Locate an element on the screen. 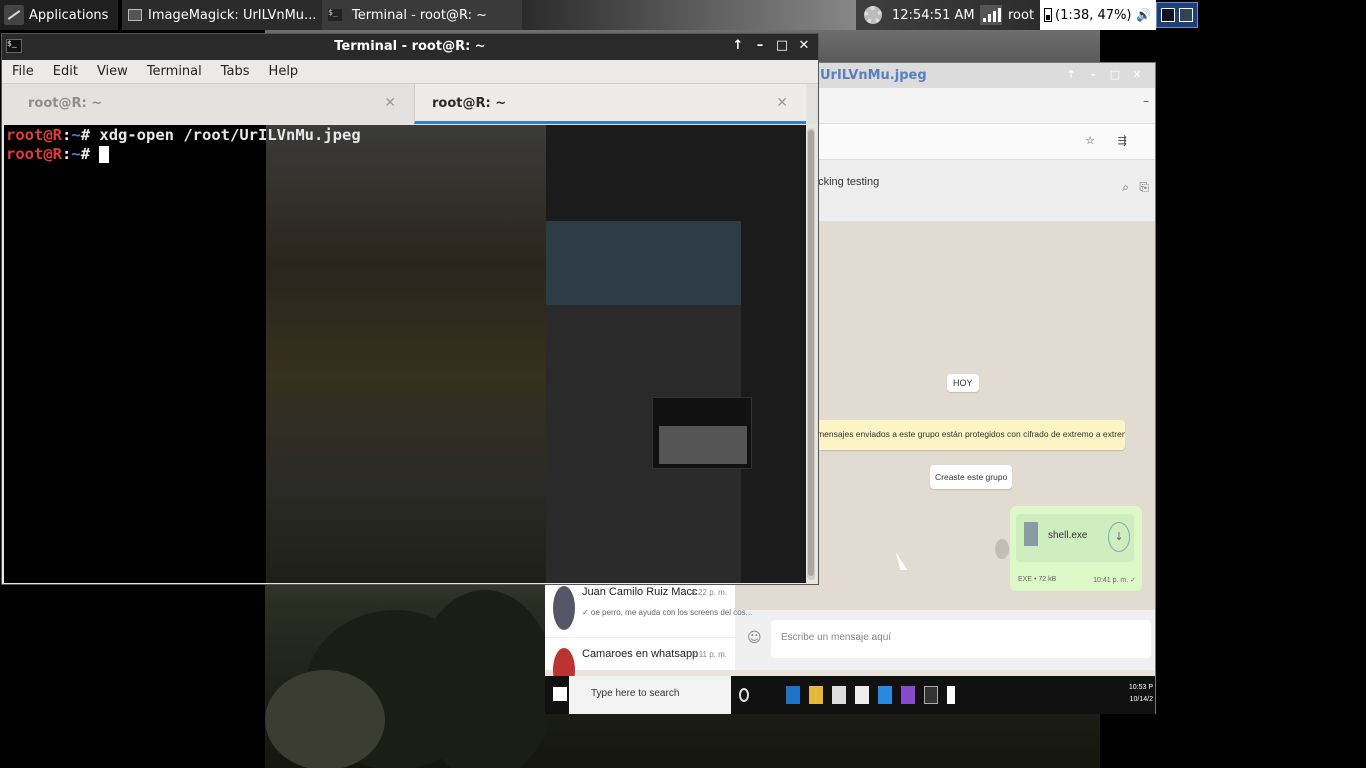 The width and height of the screenshot is (1366, 768). store-icon is located at coordinates (839, 695).